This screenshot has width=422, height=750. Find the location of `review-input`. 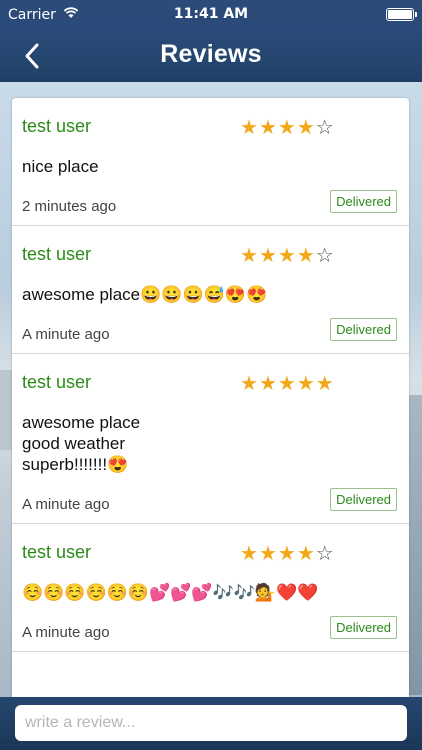

review-input is located at coordinates (211, 723).